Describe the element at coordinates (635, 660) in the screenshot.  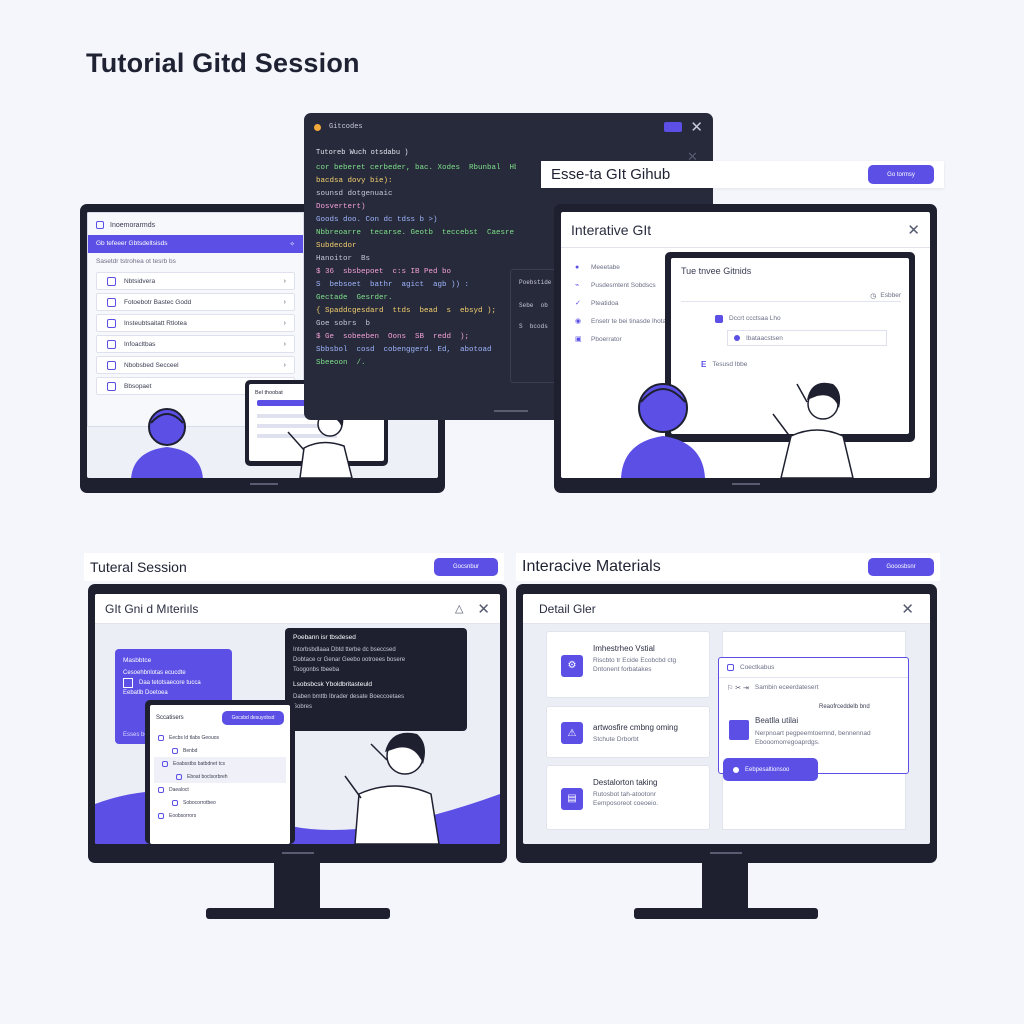
I see `card-line: Riscbto tr Ecide Ecobcbd ctg` at that location.